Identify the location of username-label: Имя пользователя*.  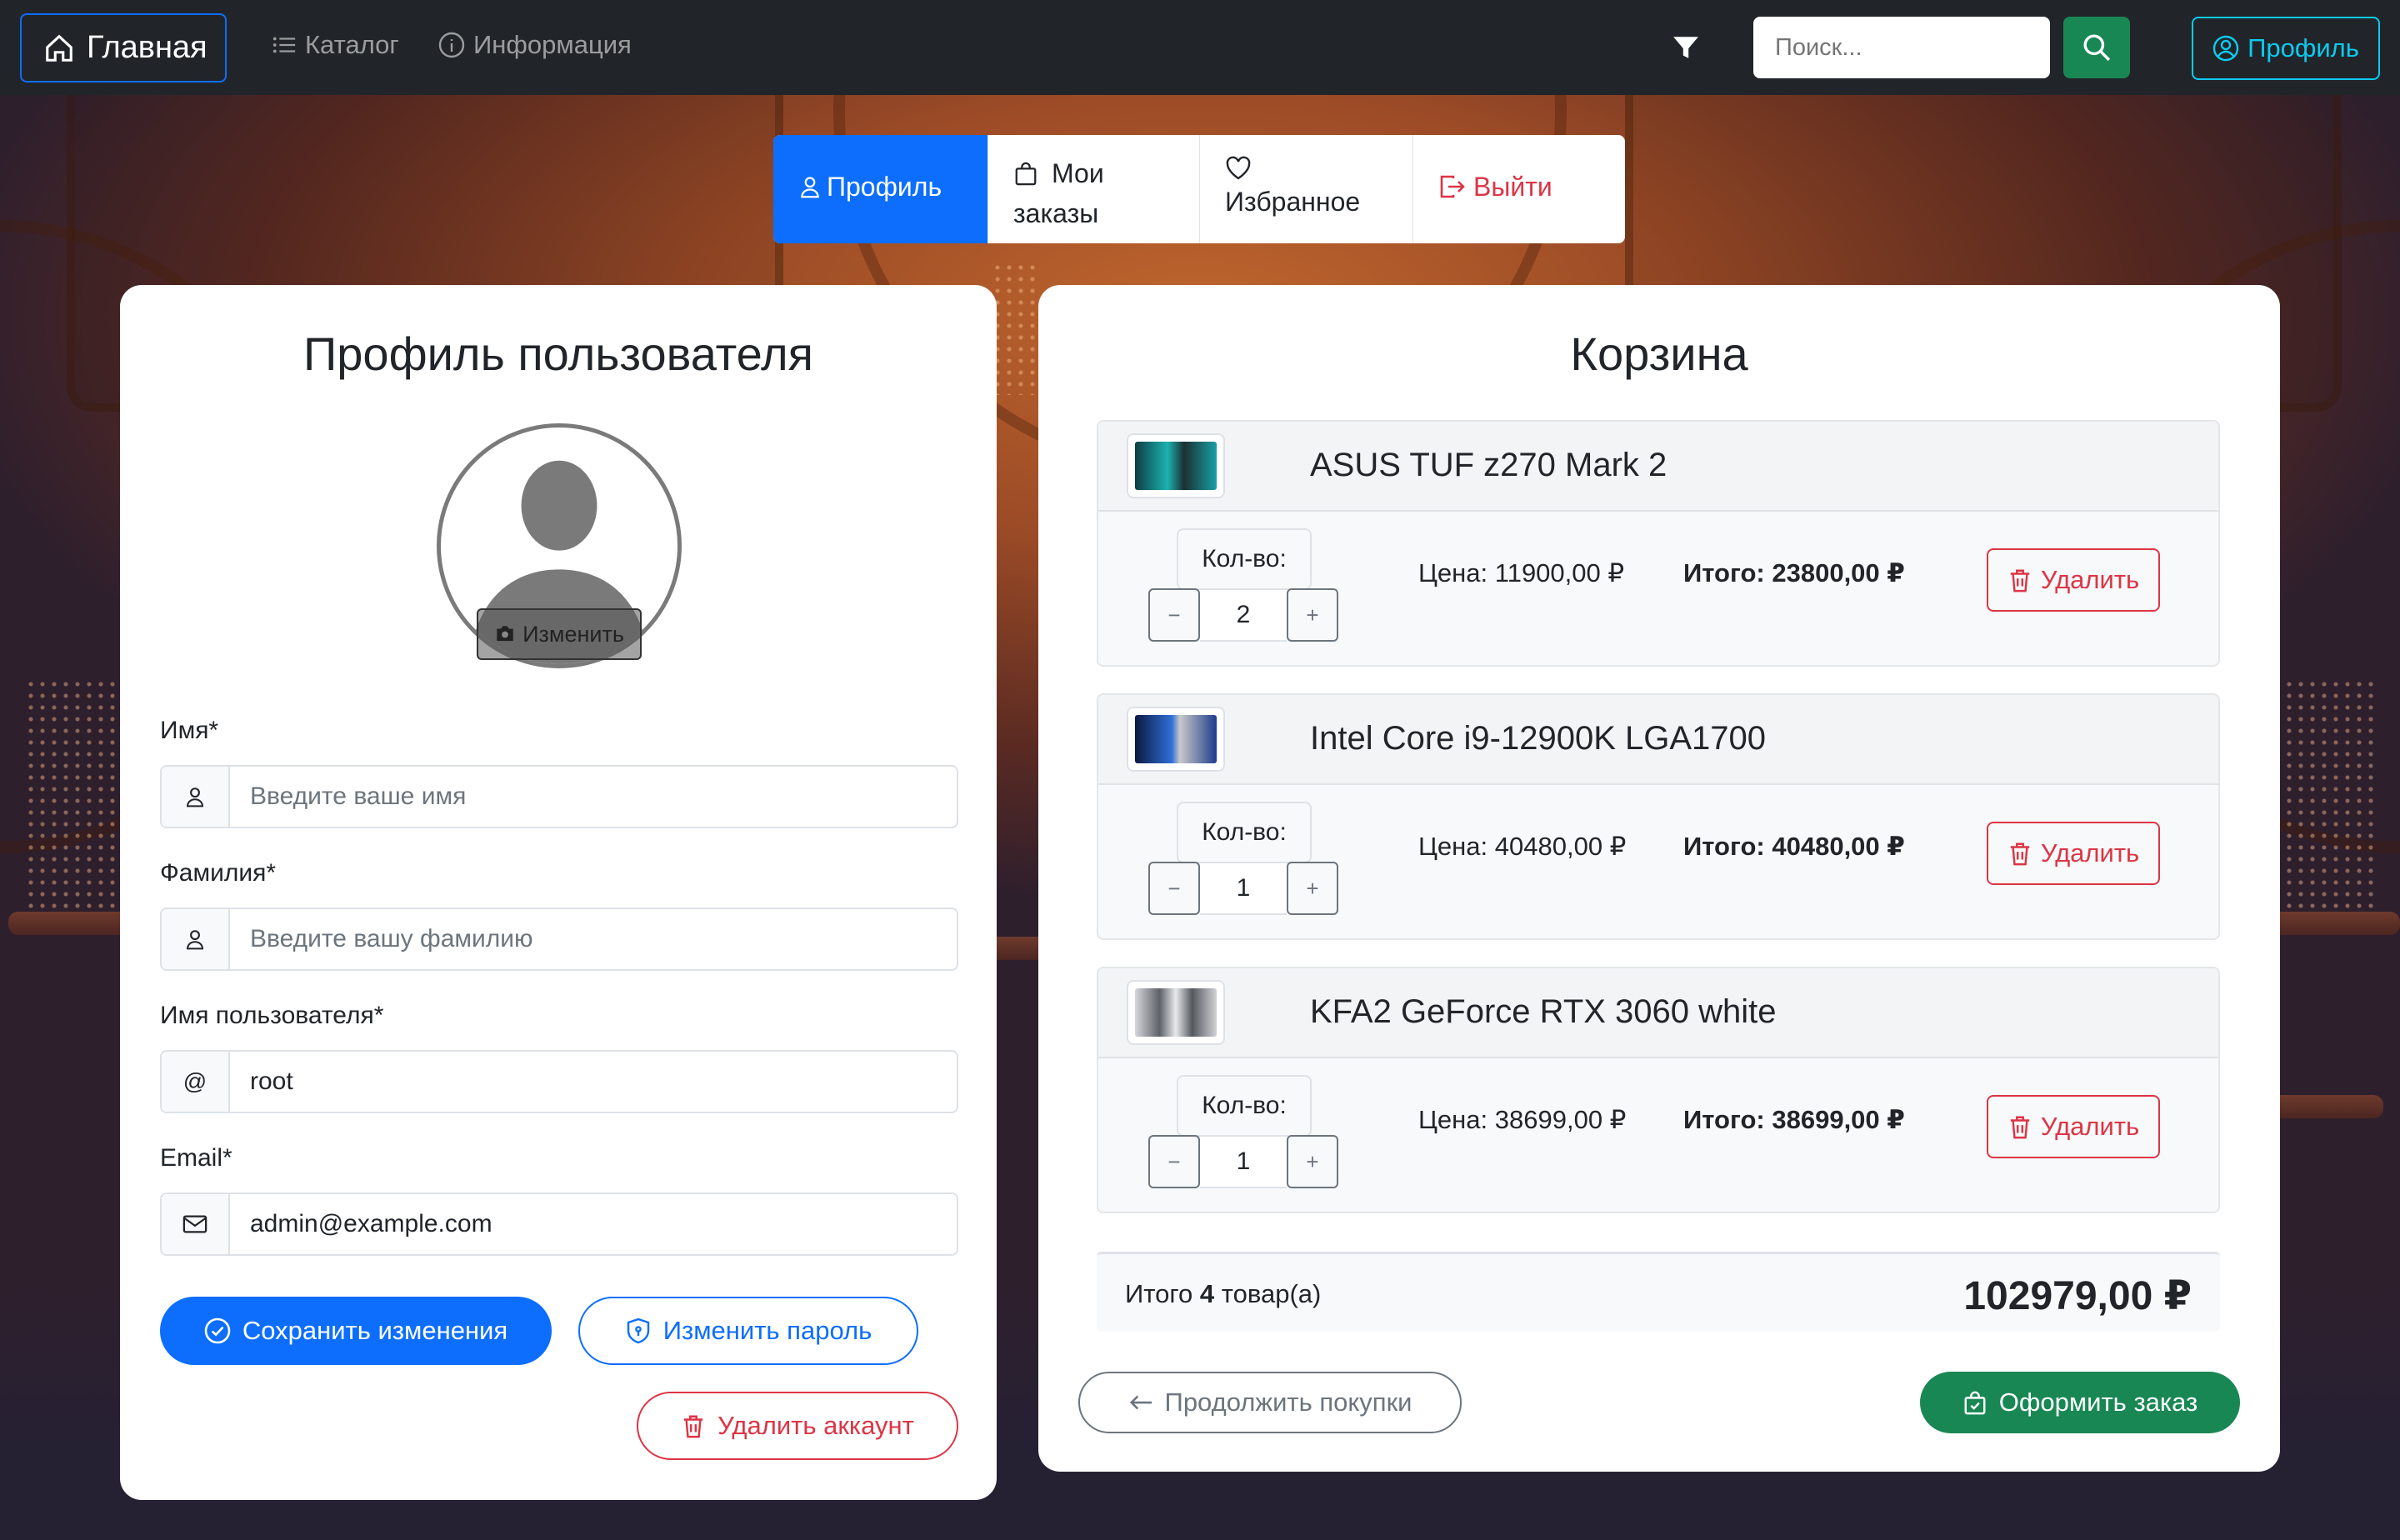
(272, 1015).